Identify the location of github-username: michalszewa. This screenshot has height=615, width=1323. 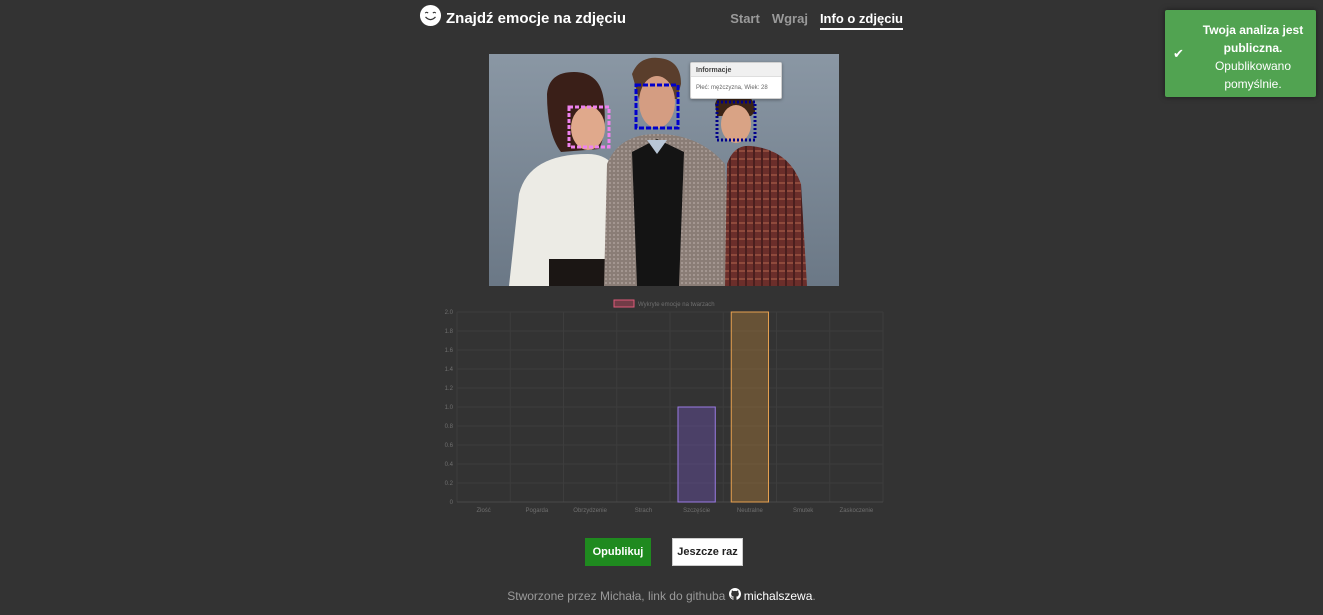
(778, 595).